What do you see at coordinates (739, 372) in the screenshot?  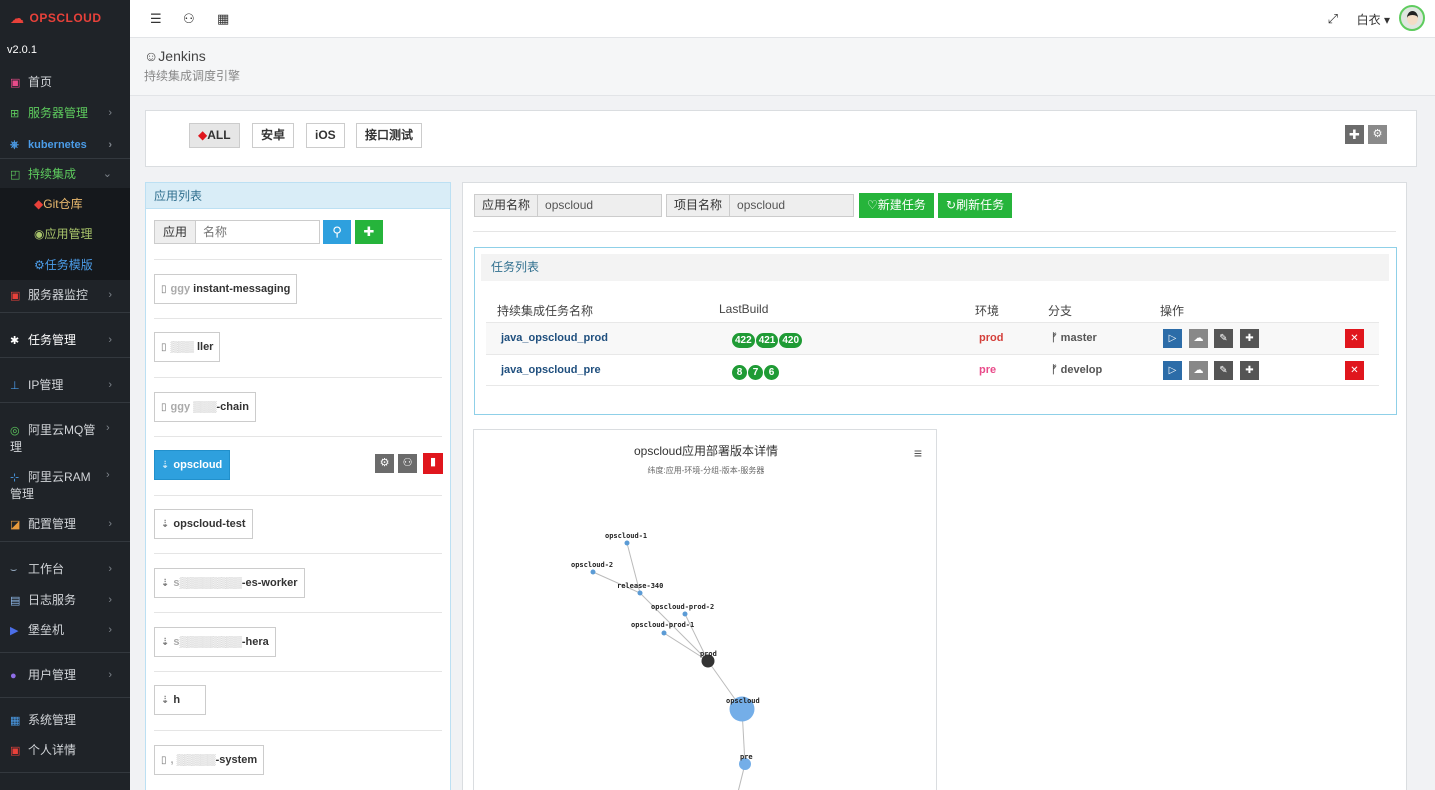 I see `build-badge: 8` at bounding box center [739, 372].